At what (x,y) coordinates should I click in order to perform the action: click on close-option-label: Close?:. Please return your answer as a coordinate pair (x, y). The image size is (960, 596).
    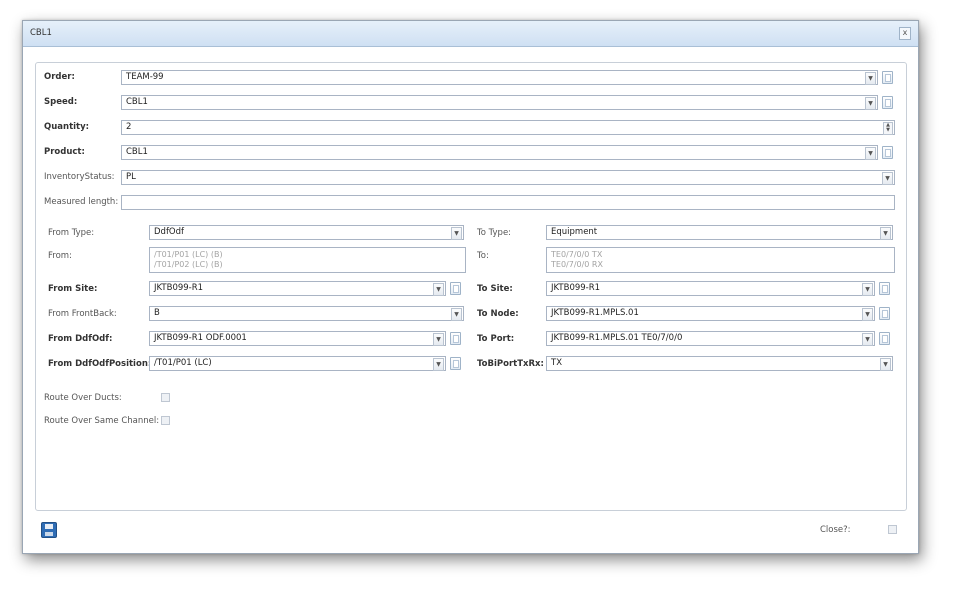
    Looking at the image, I should click on (835, 530).